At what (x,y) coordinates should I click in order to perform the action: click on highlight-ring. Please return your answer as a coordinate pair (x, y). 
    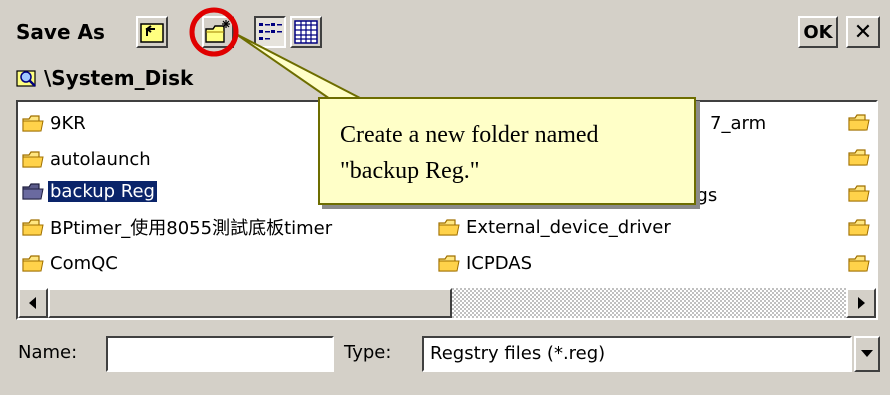
    Looking at the image, I should click on (214, 32).